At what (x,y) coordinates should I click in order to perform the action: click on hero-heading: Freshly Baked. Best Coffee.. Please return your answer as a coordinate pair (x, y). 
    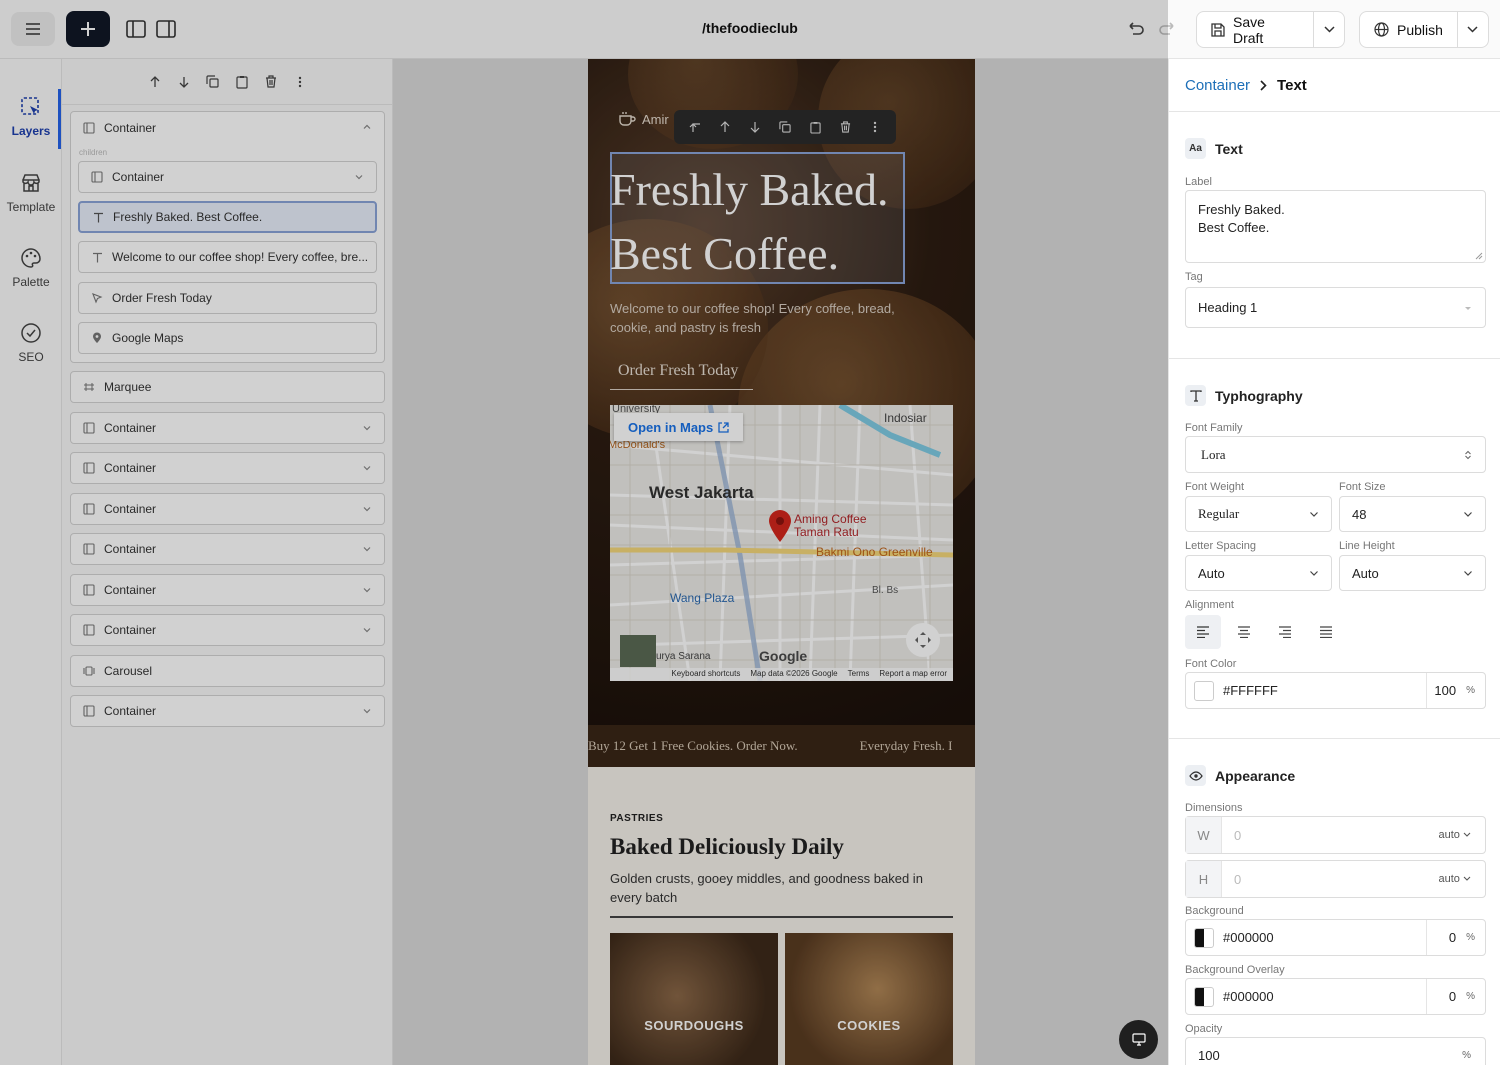
    Looking at the image, I should click on (770, 222).